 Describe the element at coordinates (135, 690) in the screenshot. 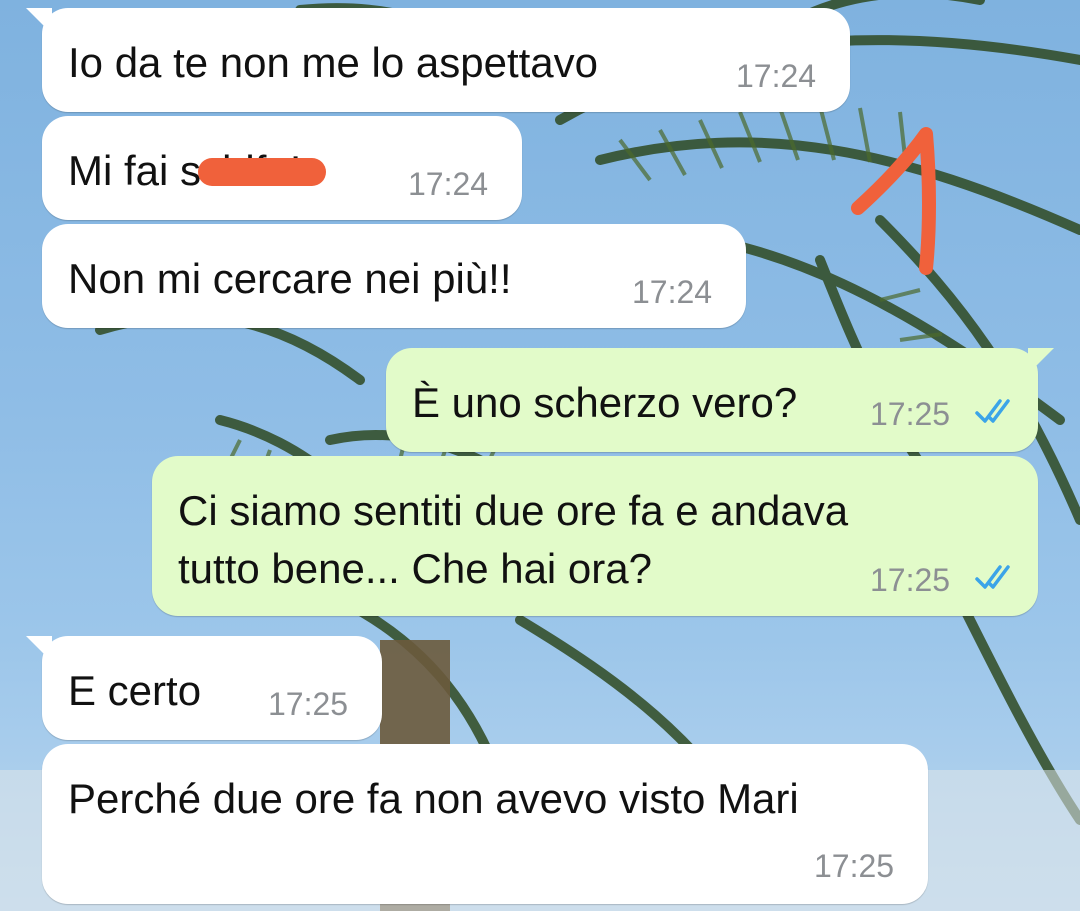

I see `message-text: E certo` at that location.